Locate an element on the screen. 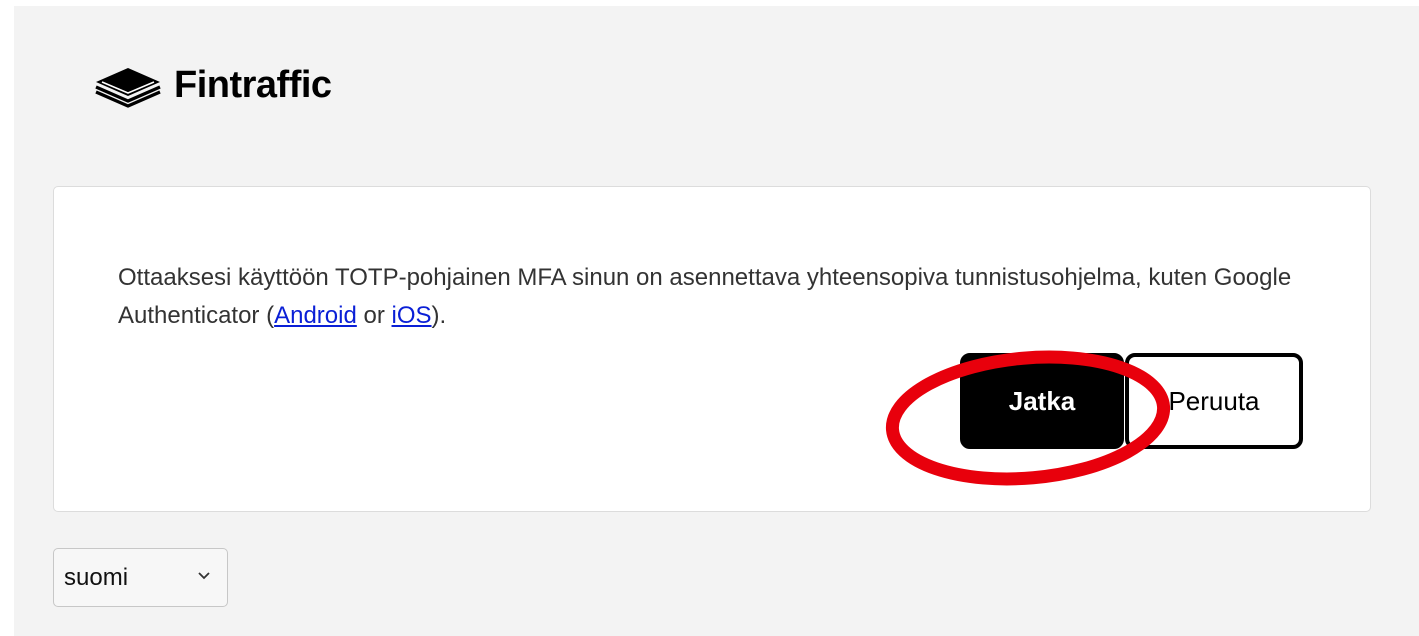  fintraffic-logo-icon is located at coordinates (128, 88).